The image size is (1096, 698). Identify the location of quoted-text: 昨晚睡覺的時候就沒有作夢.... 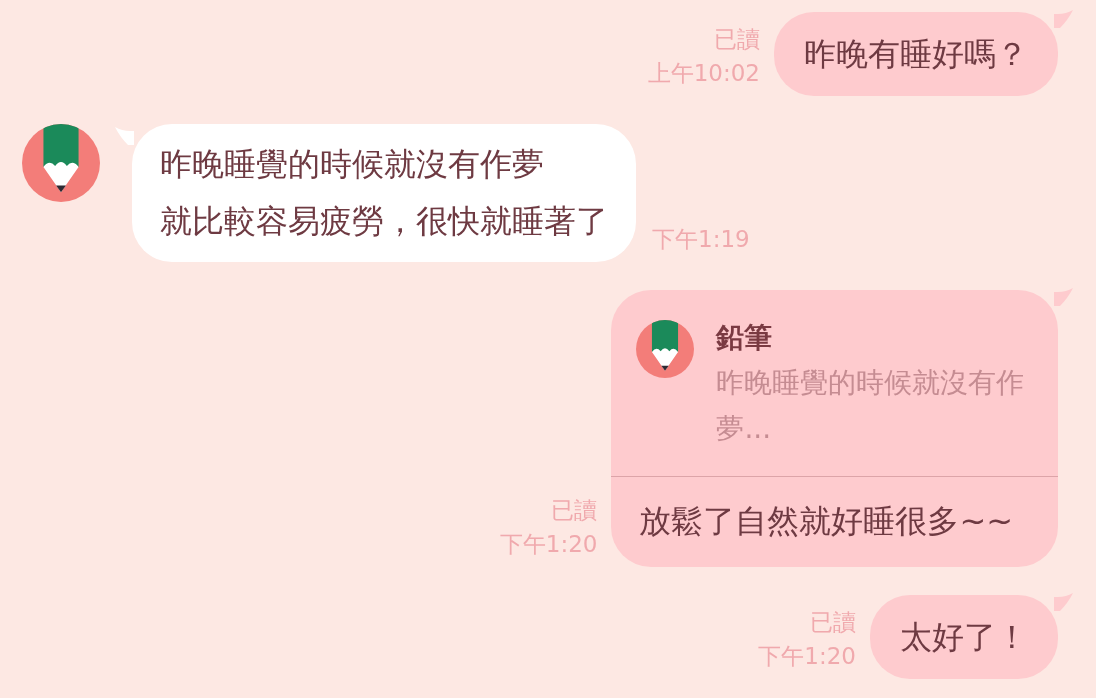
(871, 406).